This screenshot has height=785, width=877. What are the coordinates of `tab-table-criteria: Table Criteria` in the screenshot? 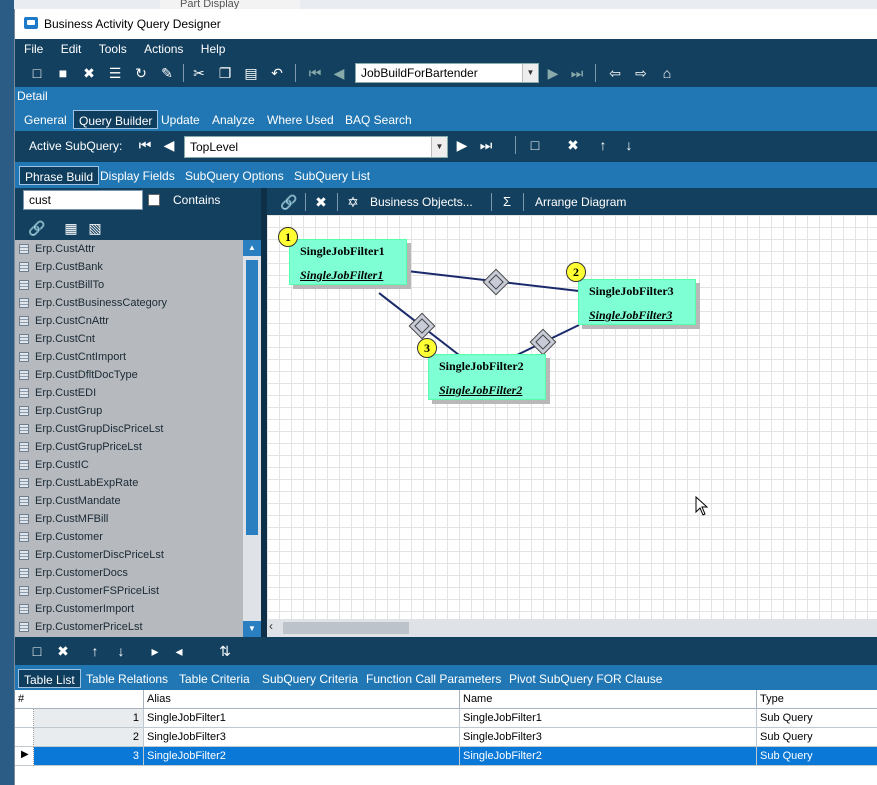 It's located at (214, 678).